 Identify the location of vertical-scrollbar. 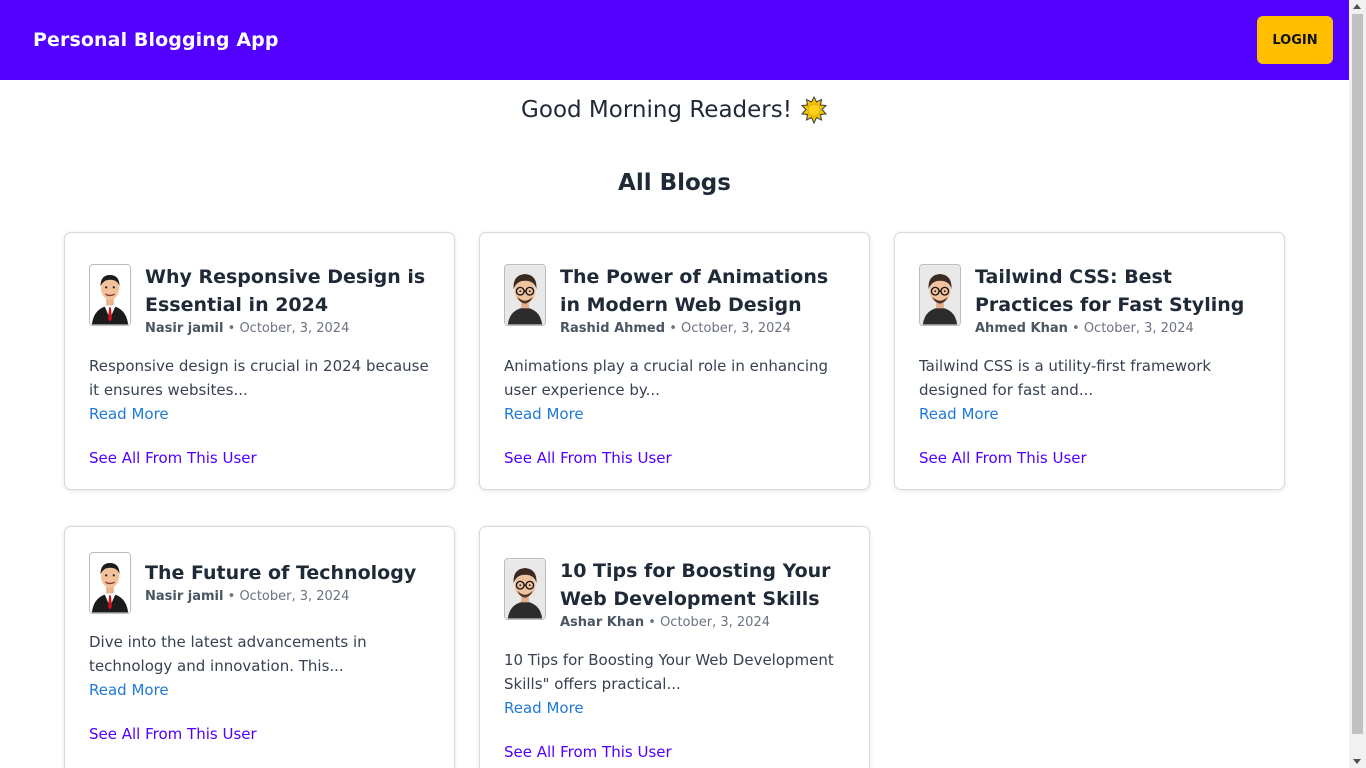
(1357, 384).